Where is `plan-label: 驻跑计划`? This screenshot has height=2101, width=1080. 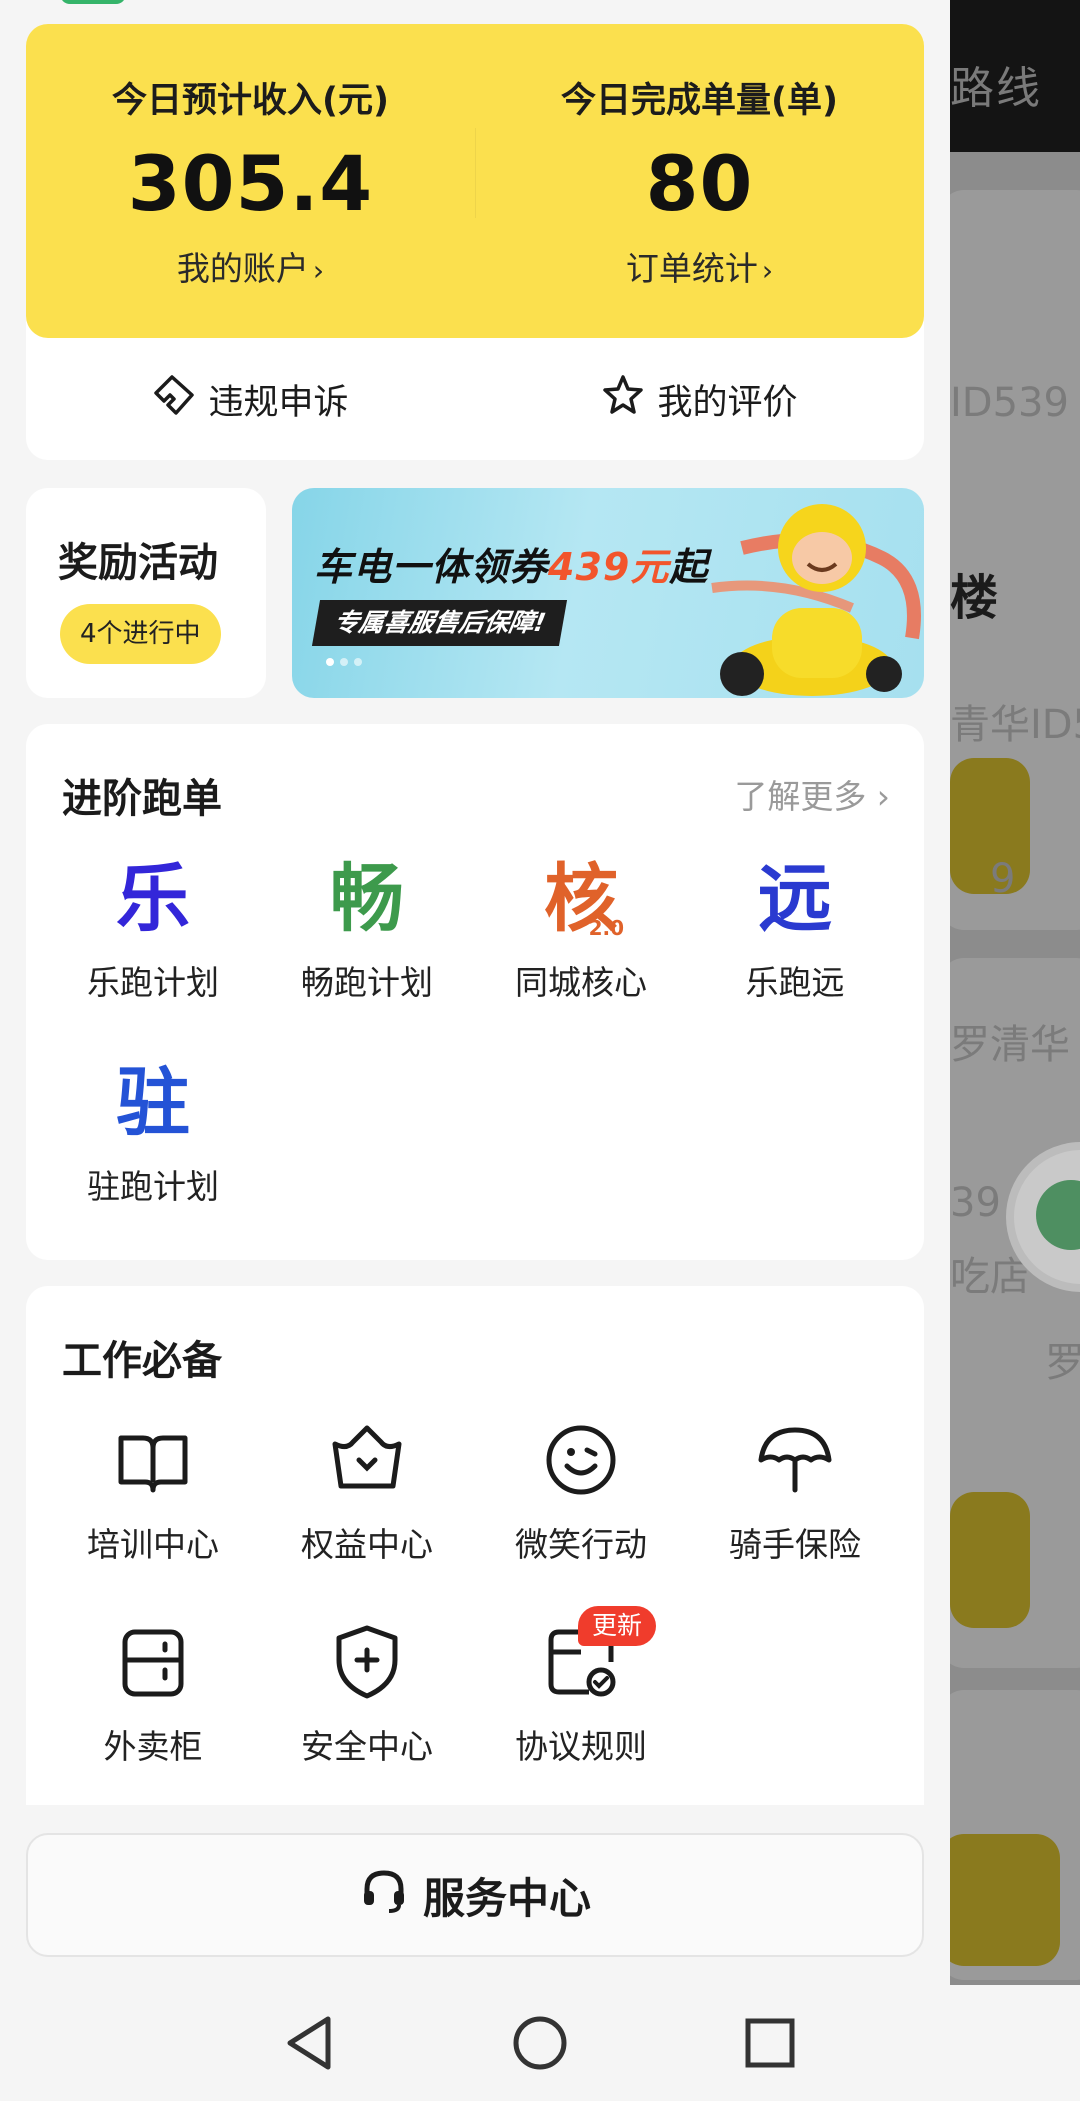 plan-label: 驻跑计划 is located at coordinates (153, 1186).